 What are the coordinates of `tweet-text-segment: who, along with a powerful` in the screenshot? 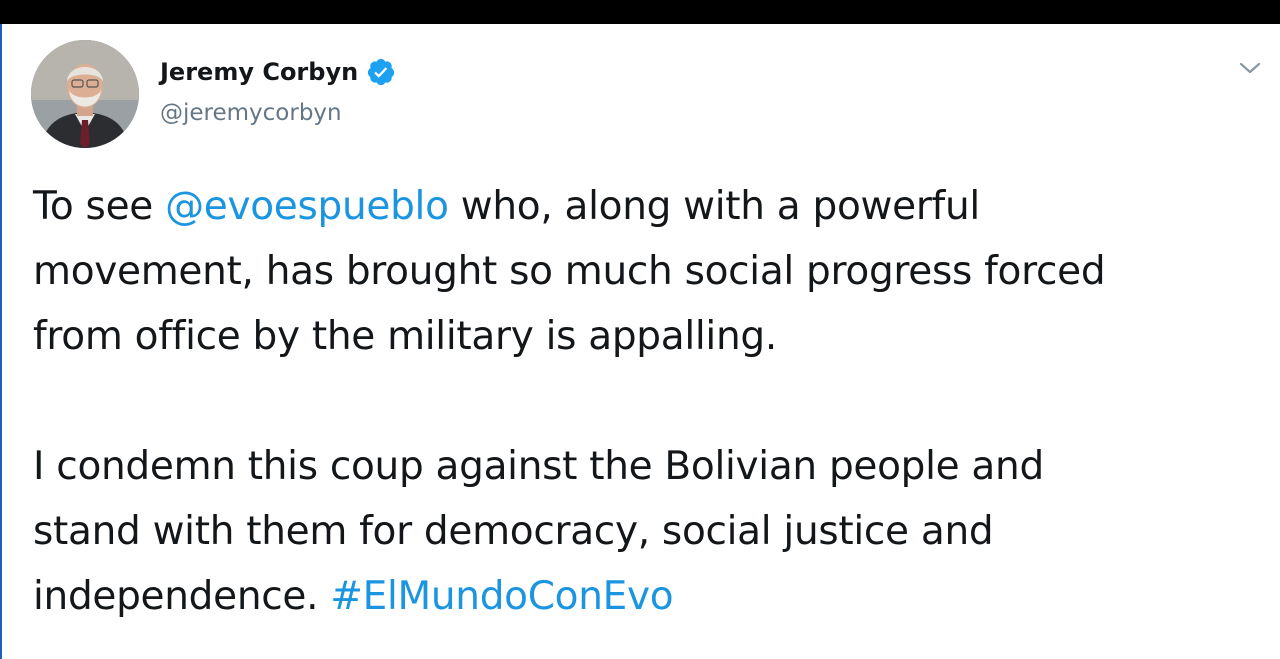 It's located at (714, 206).